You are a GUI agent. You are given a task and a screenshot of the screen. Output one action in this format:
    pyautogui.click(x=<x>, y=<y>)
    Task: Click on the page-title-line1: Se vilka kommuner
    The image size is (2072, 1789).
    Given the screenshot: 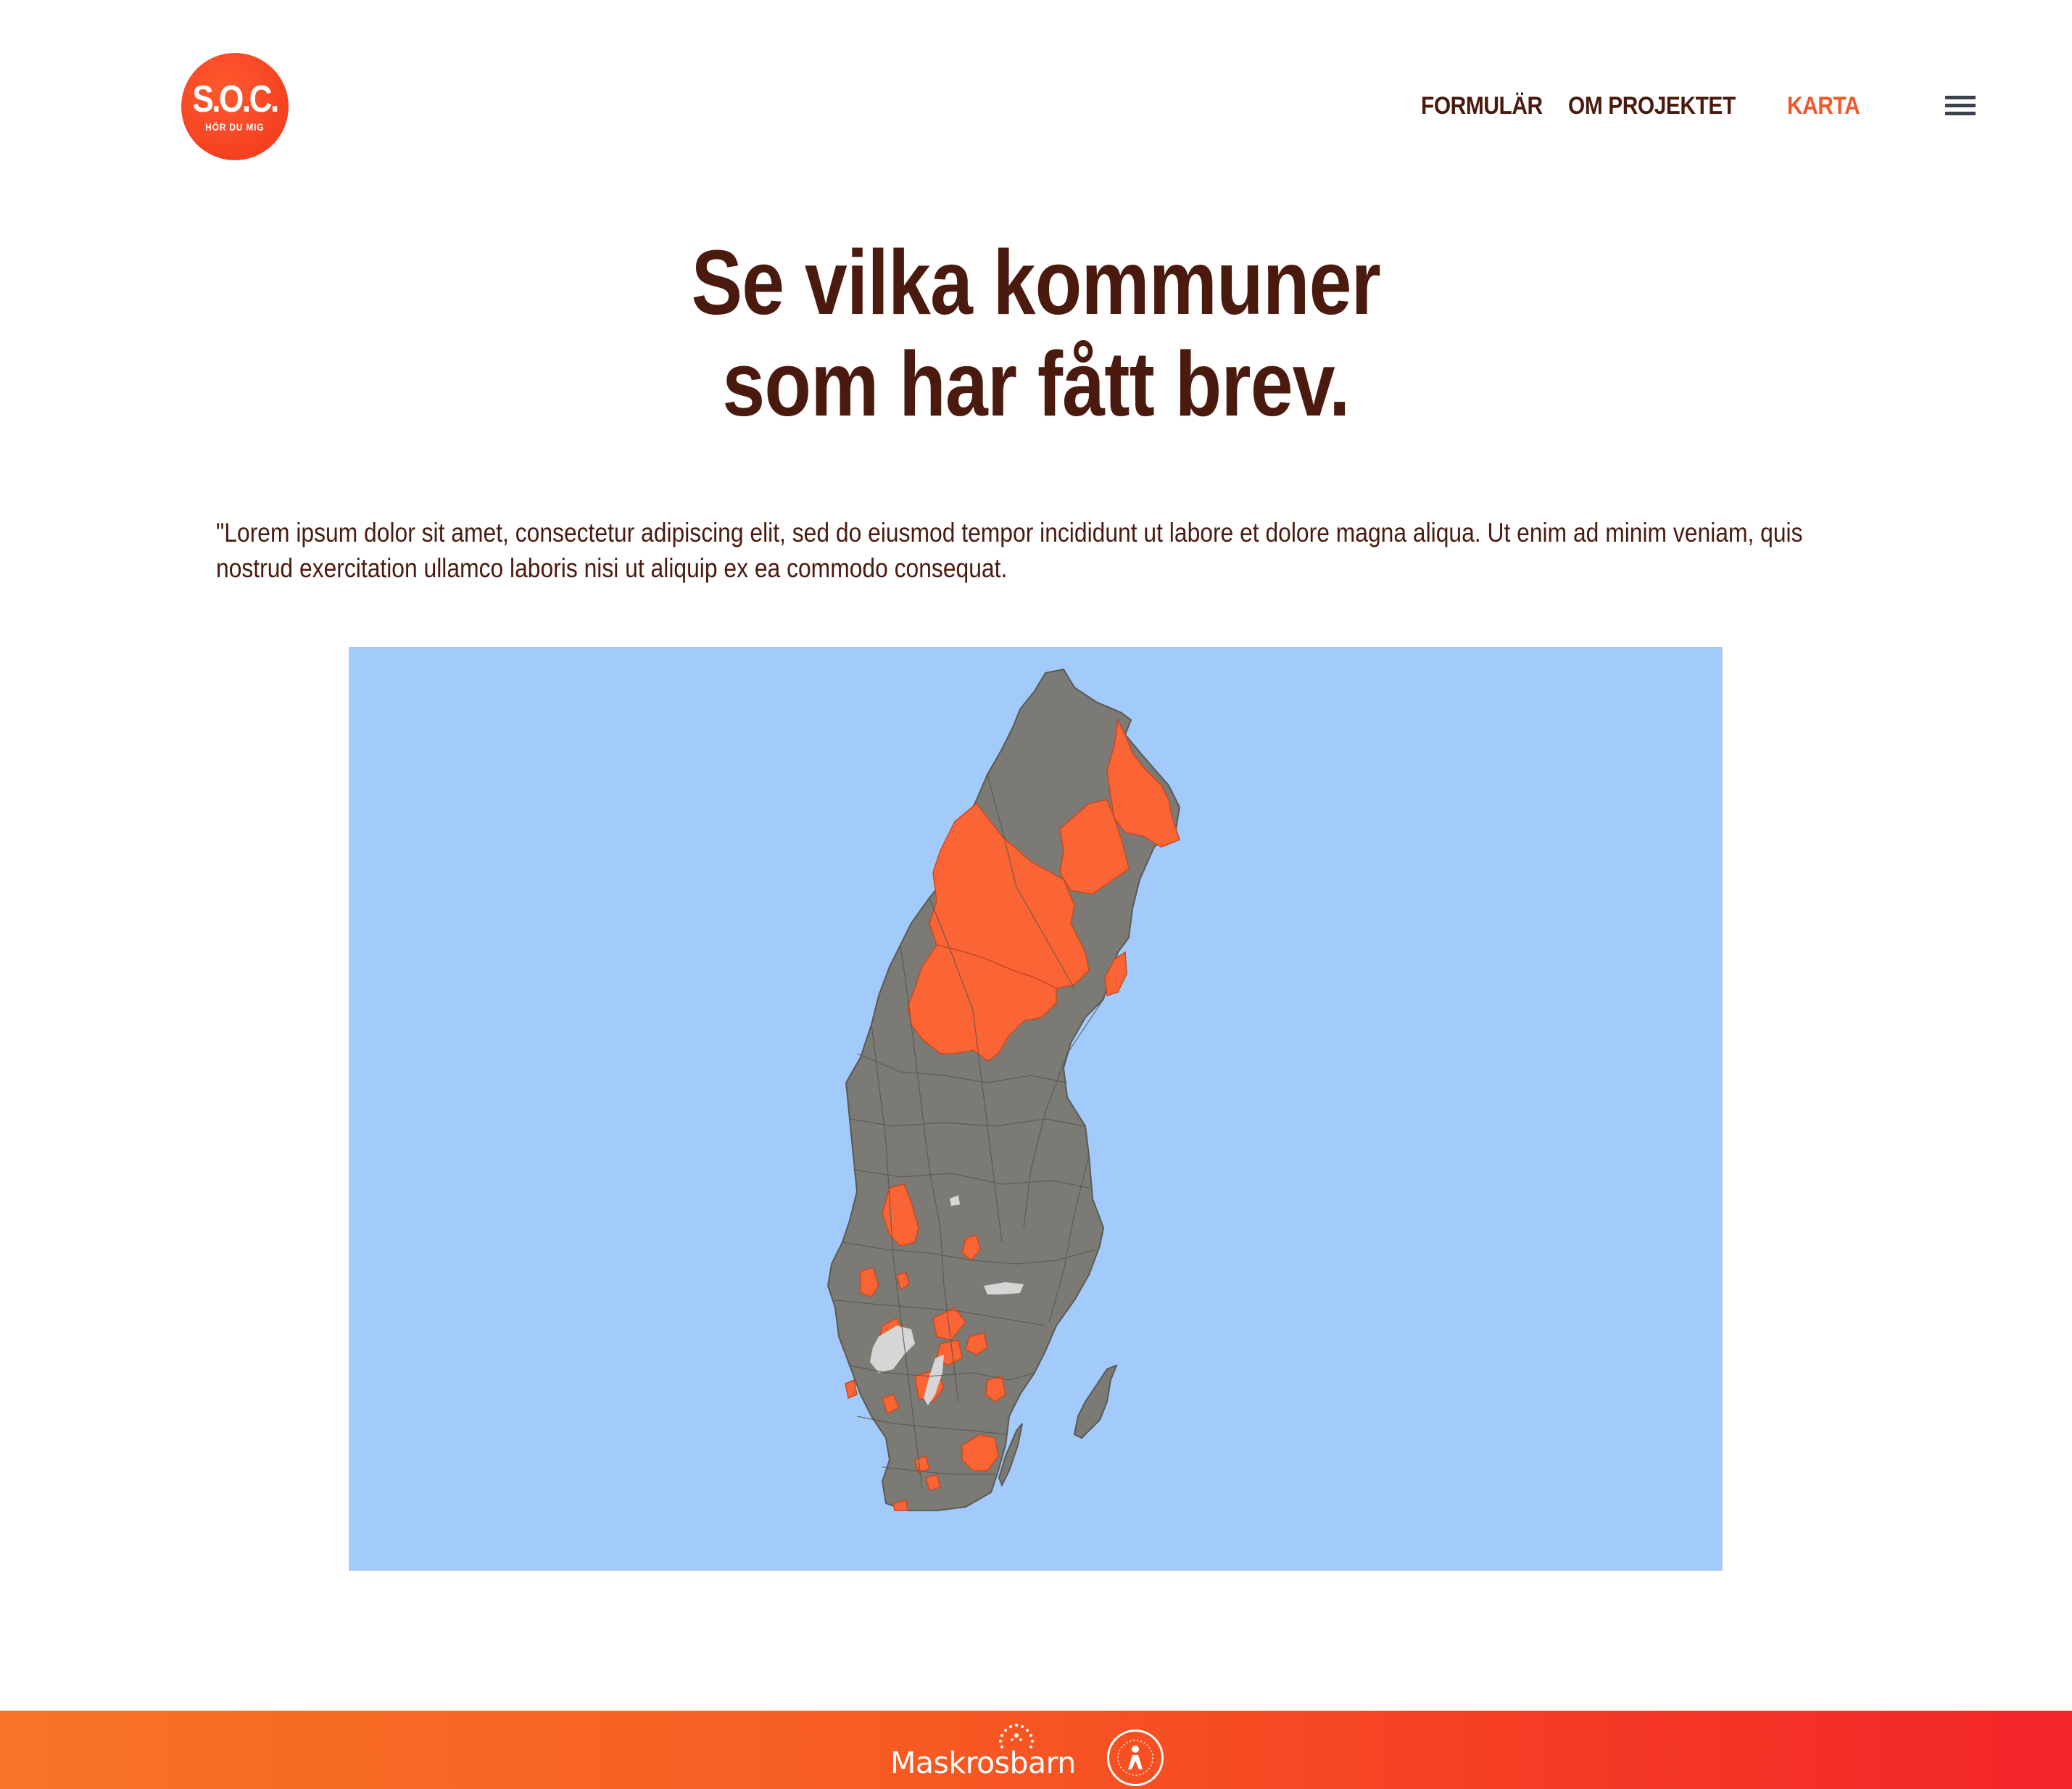 What is the action you would take?
    pyautogui.click(x=1036, y=283)
    